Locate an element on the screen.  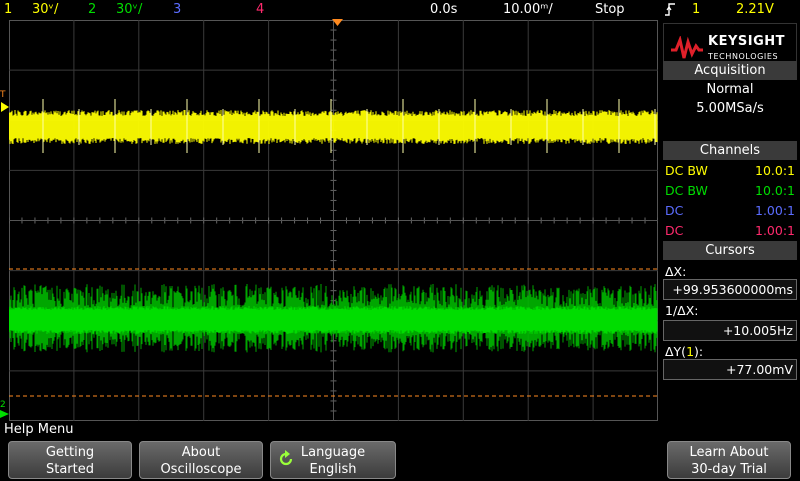
inverse-delta-x-value: +10.005Hz is located at coordinates (730, 330).